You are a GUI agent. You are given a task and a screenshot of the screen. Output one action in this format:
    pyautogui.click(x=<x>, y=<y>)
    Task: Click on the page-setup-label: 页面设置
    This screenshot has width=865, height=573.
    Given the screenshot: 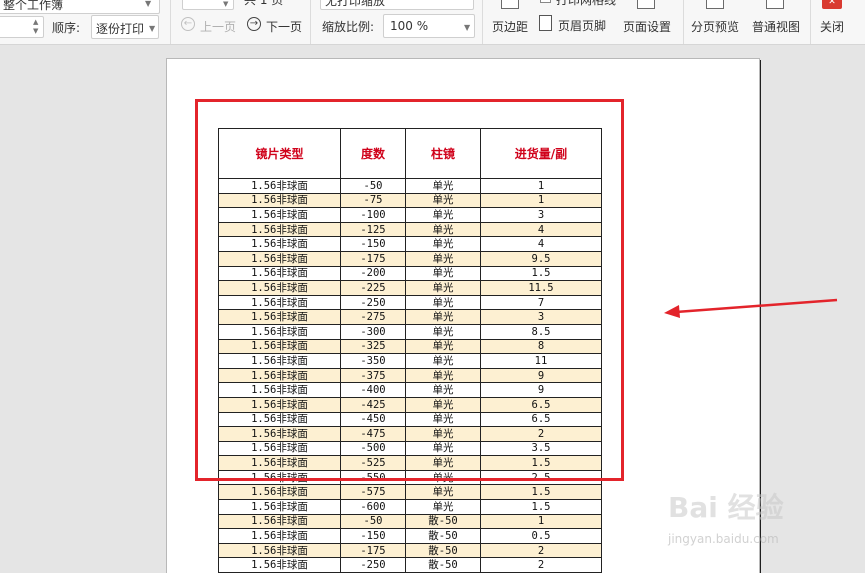 What is the action you would take?
    pyautogui.click(x=647, y=27)
    